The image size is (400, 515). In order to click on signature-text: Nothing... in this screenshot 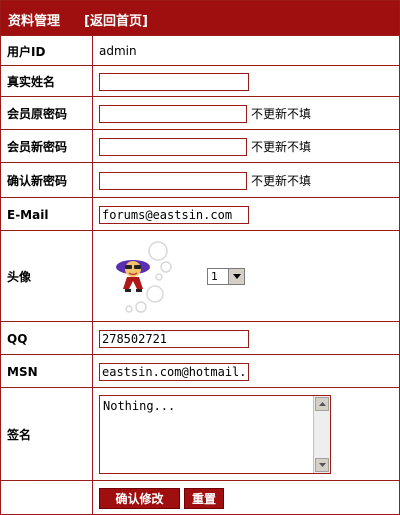, I will do `click(139, 406)`.